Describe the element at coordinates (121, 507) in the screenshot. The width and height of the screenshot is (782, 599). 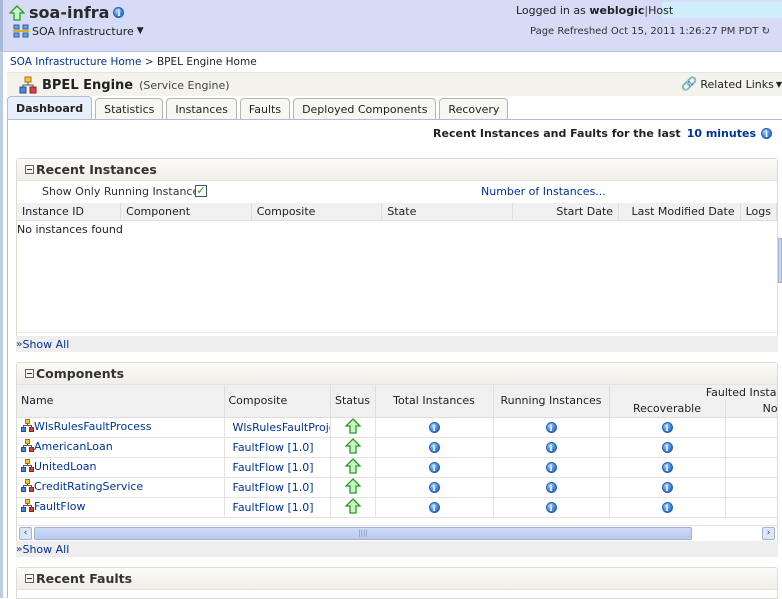
I see `component-name-cell: FaultFlow` at that location.